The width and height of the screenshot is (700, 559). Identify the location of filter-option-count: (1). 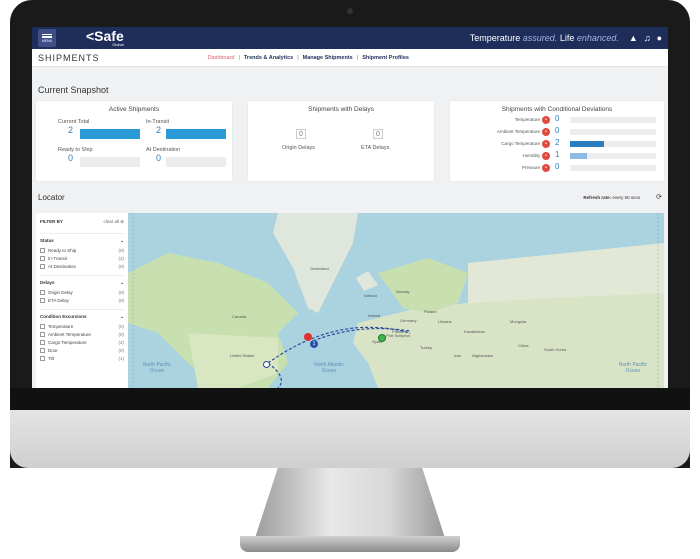
(121, 358).